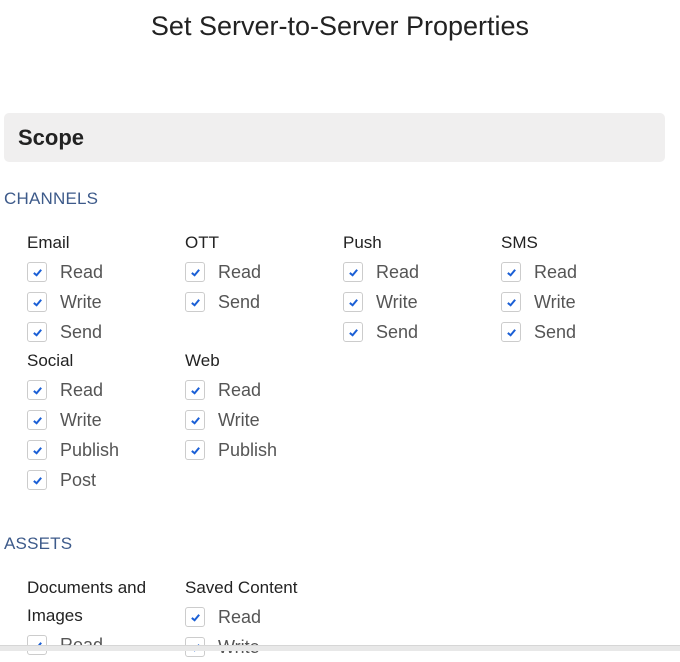 The height and width of the screenshot is (662, 680). Describe the element at coordinates (202, 242) in the screenshot. I see `group-label: OTT` at that location.